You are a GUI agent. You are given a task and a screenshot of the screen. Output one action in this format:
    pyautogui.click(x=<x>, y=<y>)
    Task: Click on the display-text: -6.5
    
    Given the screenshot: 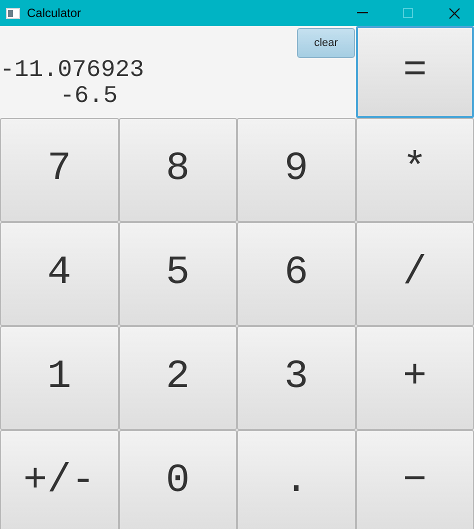 What is the action you would take?
    pyautogui.click(x=89, y=97)
    